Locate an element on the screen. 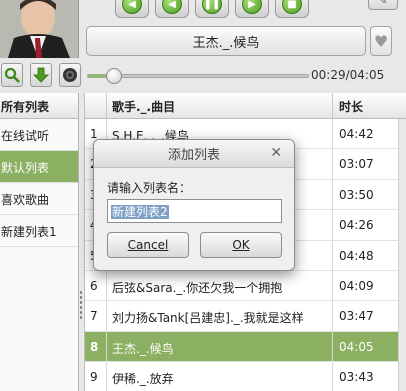  row-duration: 03:07 is located at coordinates (356, 164).